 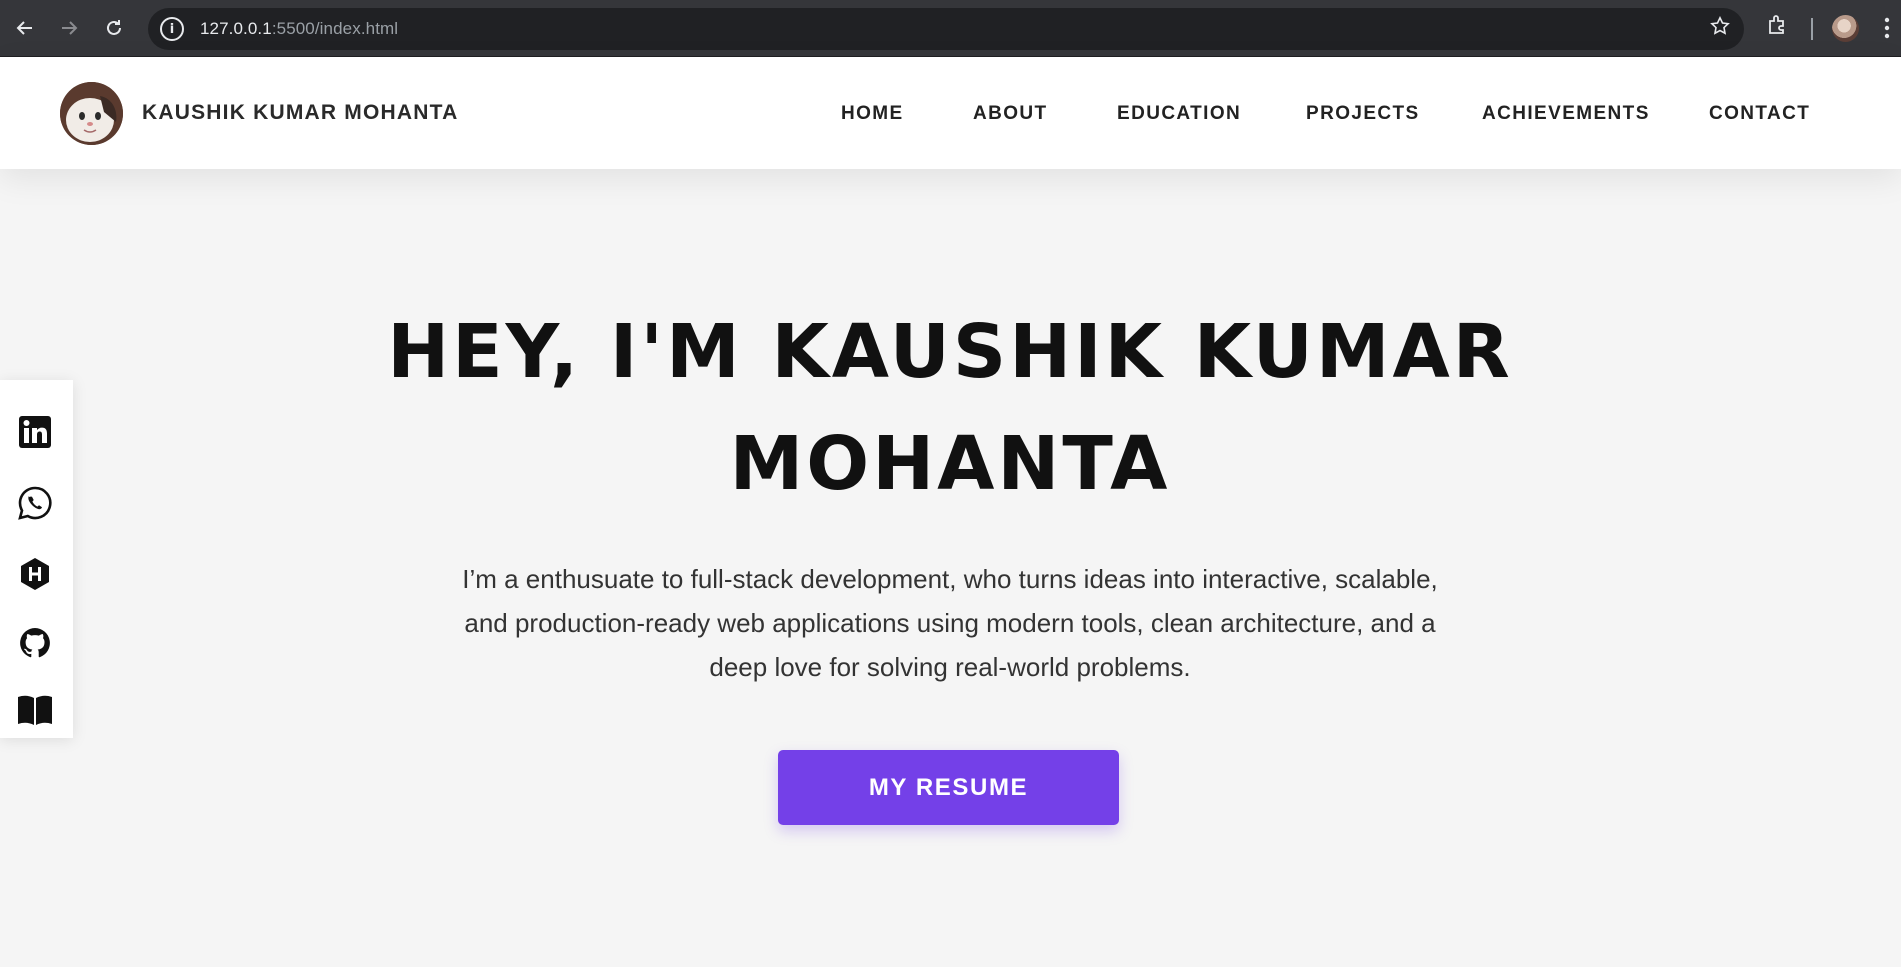 I want to click on cat-avatar-image, so click(x=91, y=113).